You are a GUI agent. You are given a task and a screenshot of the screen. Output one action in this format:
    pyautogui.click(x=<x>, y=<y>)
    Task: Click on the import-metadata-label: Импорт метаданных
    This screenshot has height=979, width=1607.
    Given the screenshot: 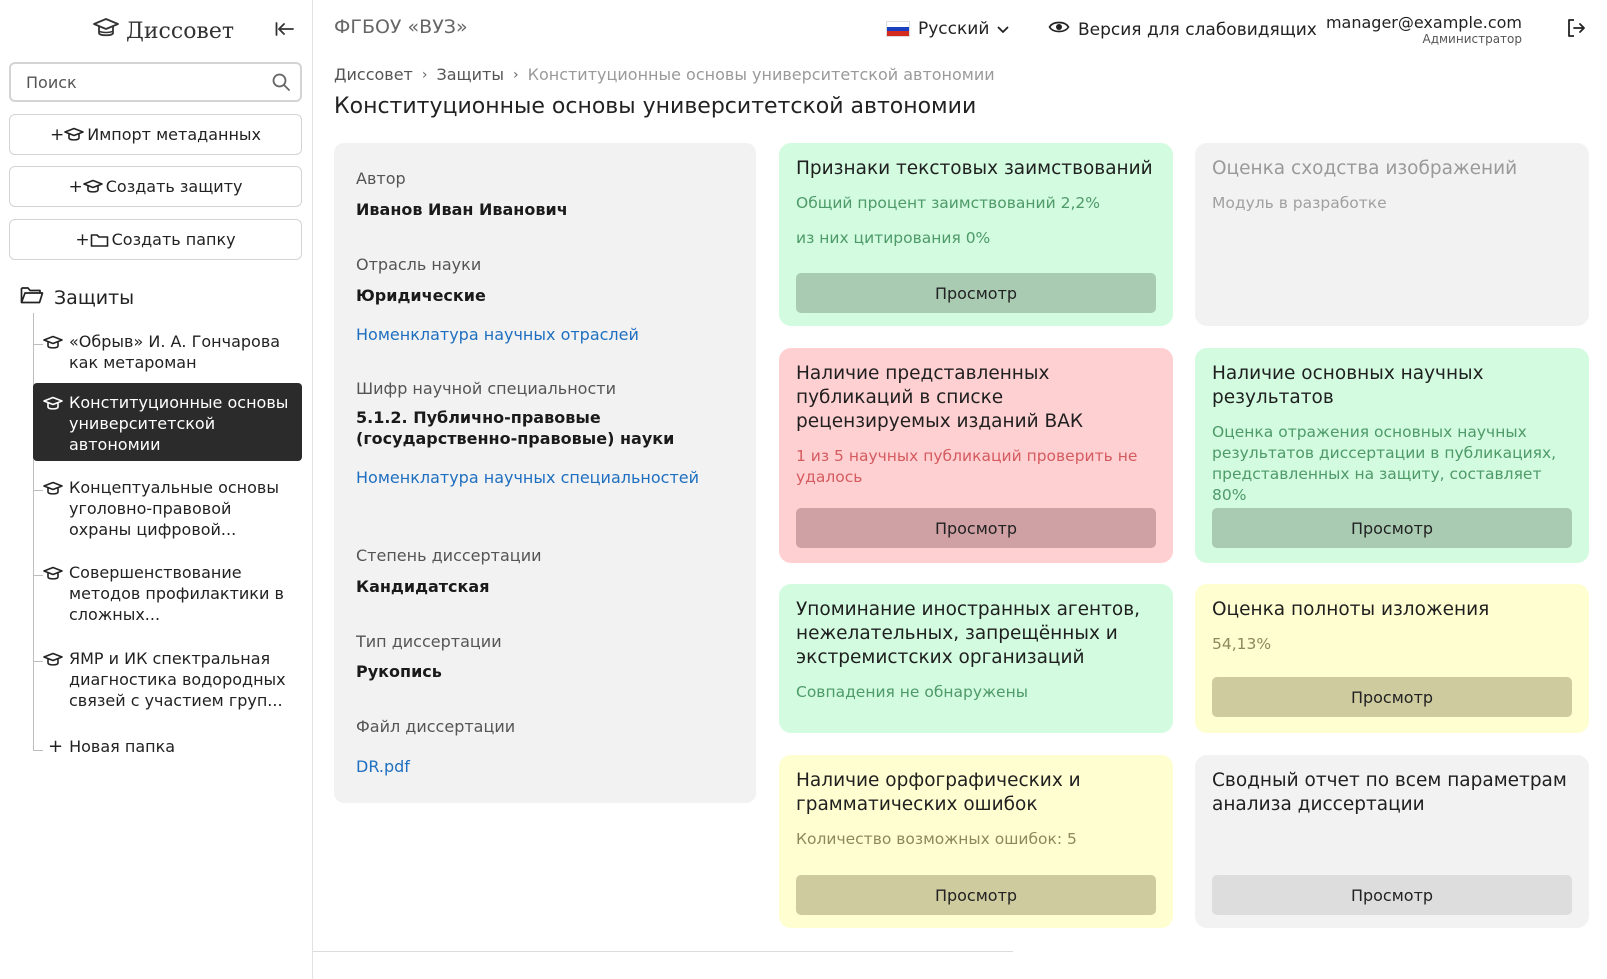 What is the action you would take?
    pyautogui.click(x=174, y=134)
    